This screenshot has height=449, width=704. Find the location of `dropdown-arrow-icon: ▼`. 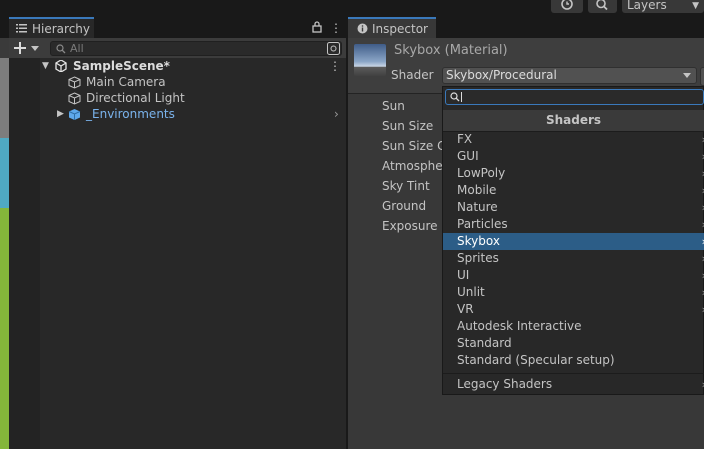

dropdown-arrow-icon: ▼ is located at coordinates (695, 6).